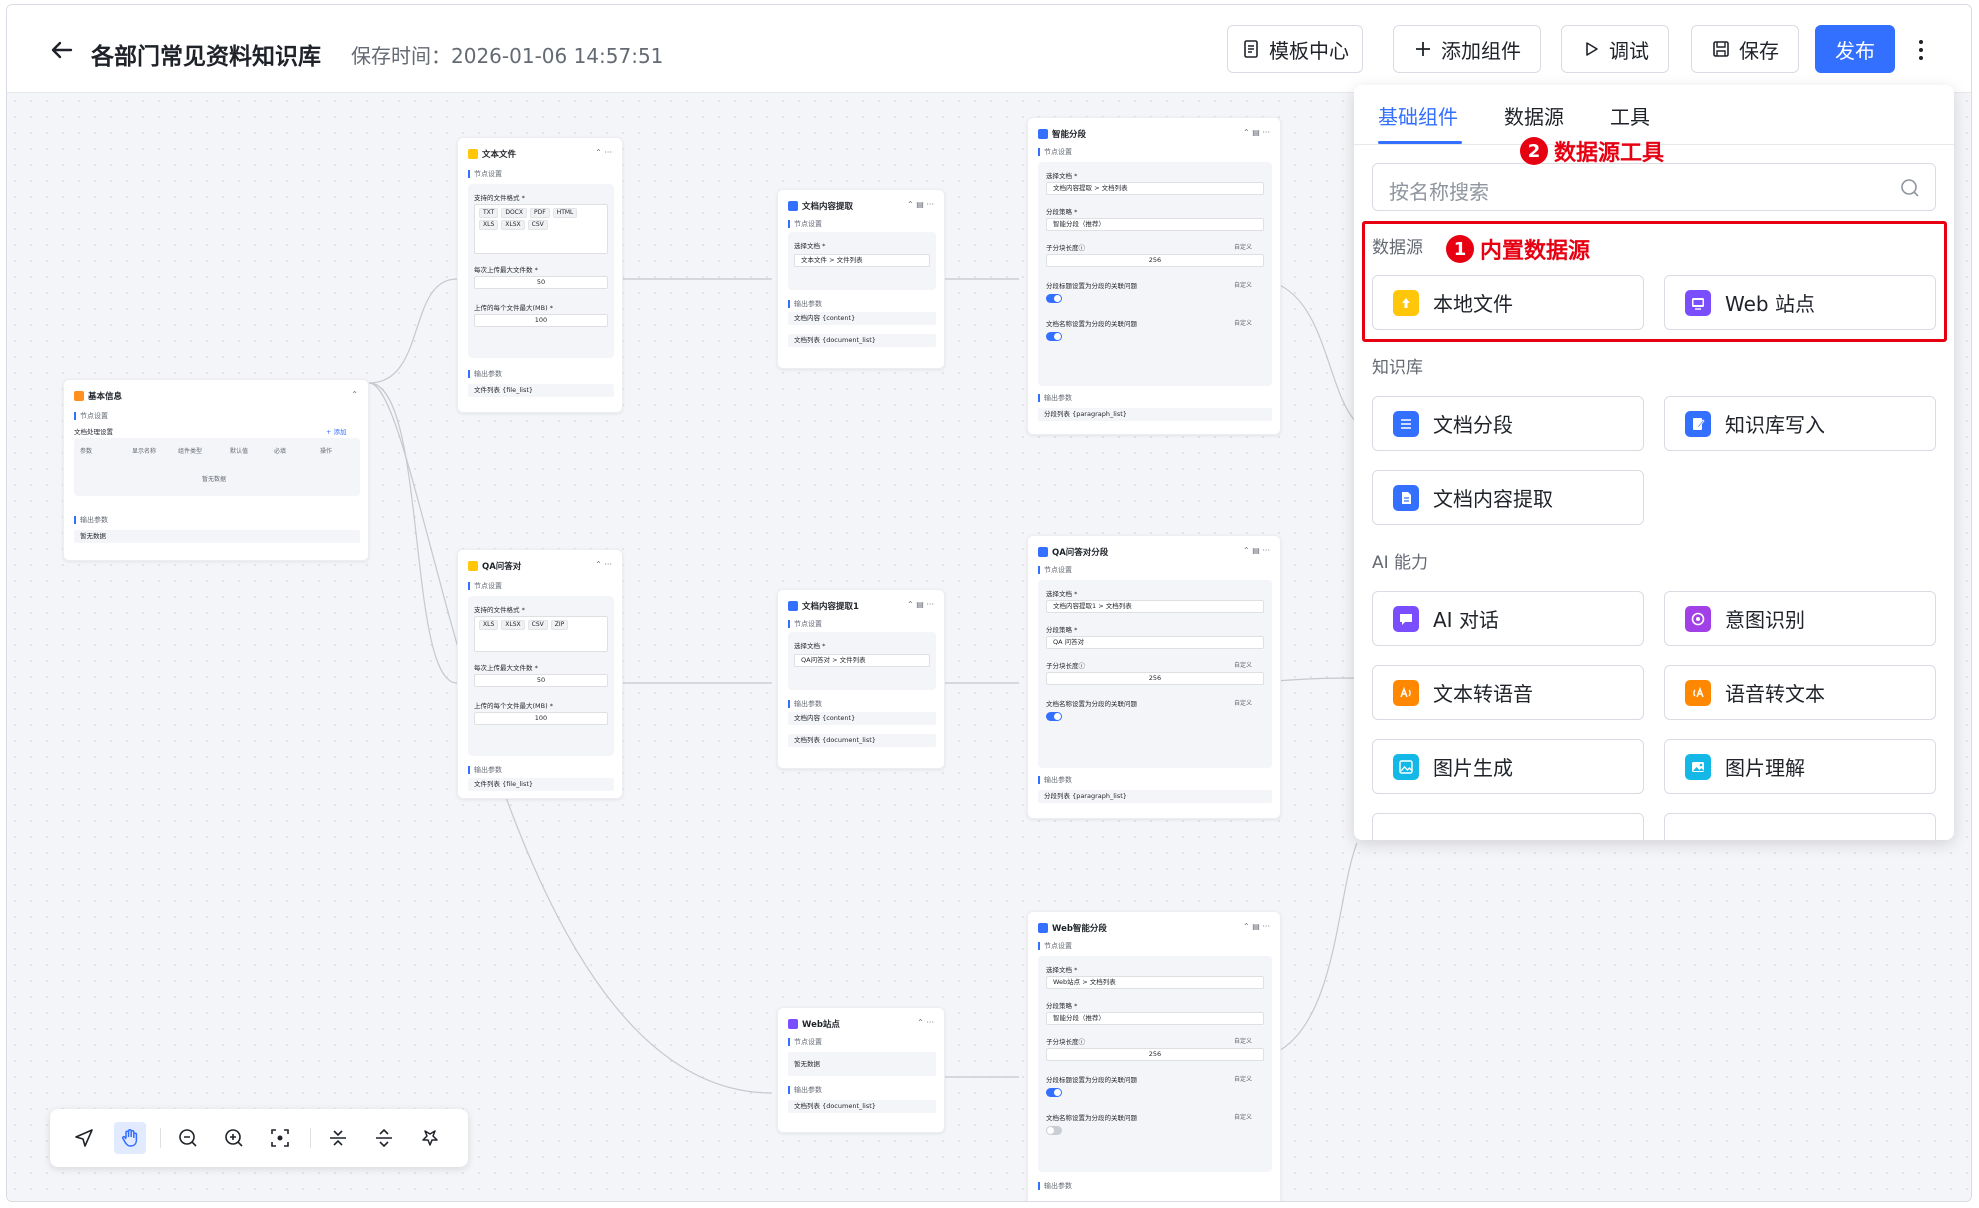 The height and width of the screenshot is (1208, 1979). Describe the element at coordinates (1698, 423) in the screenshot. I see `kb-write-icon` at that location.